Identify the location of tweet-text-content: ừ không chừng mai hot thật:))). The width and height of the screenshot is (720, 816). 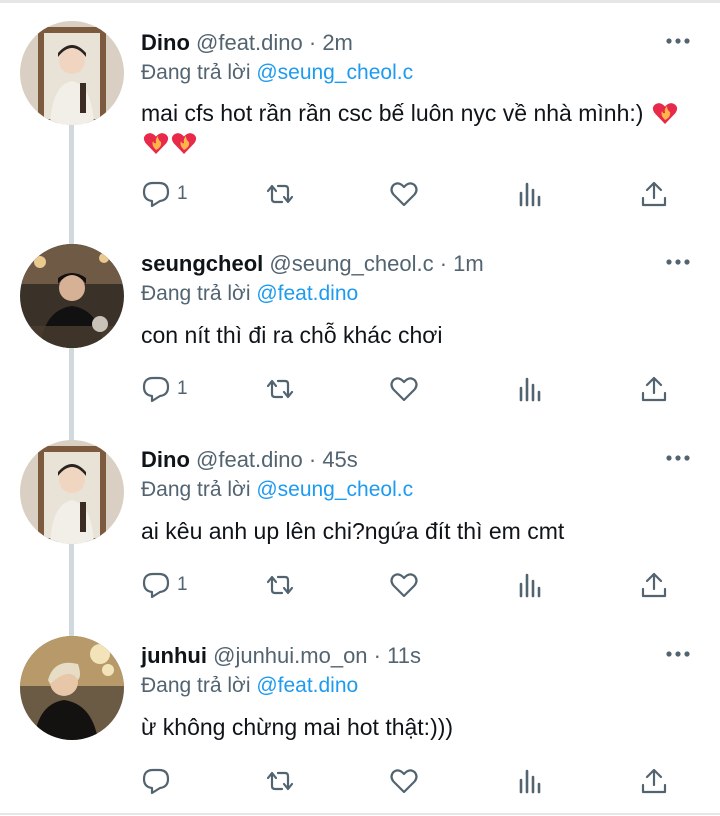
(297, 727).